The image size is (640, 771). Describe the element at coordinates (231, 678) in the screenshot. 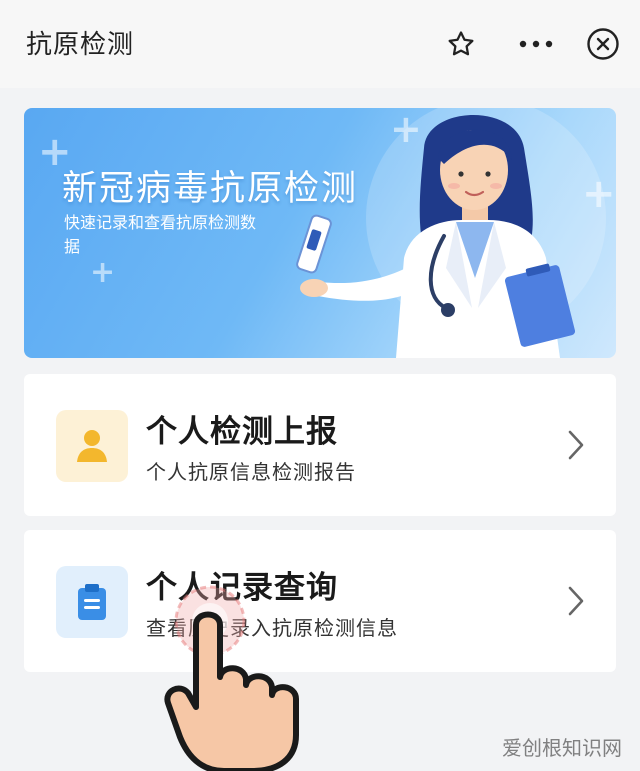

I see `tap-hand-icon` at that location.